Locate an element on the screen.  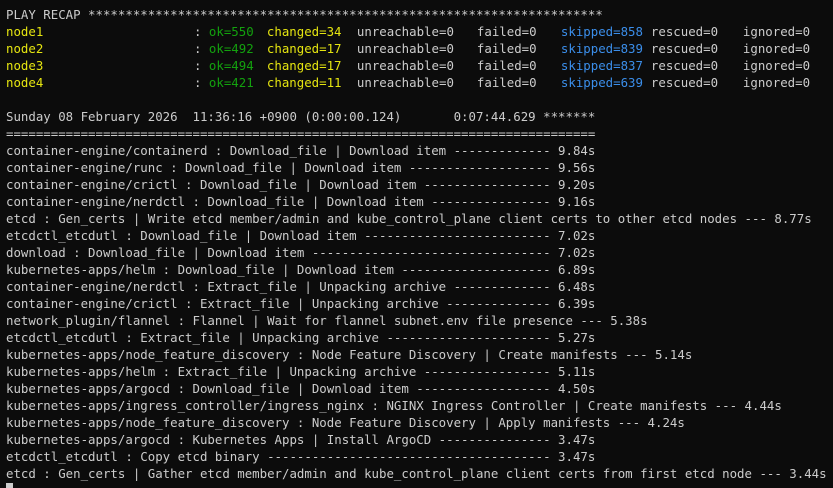
ok-count: ok=550 is located at coordinates (231, 31).